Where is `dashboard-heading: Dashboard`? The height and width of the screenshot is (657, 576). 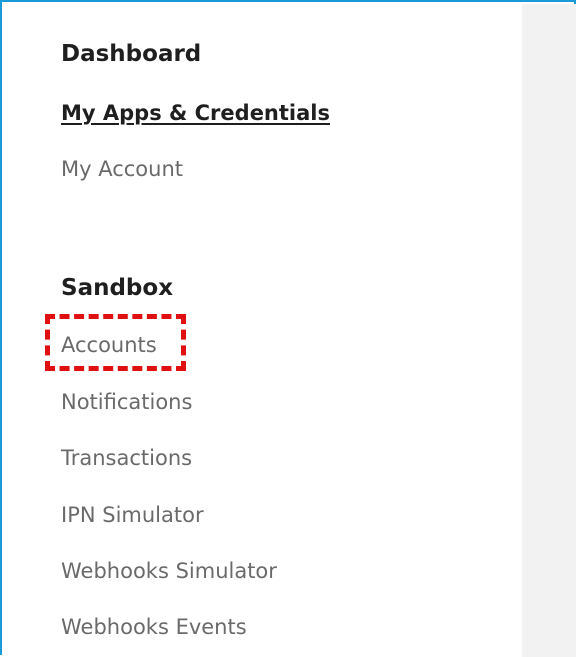
dashboard-heading: Dashboard is located at coordinates (131, 54).